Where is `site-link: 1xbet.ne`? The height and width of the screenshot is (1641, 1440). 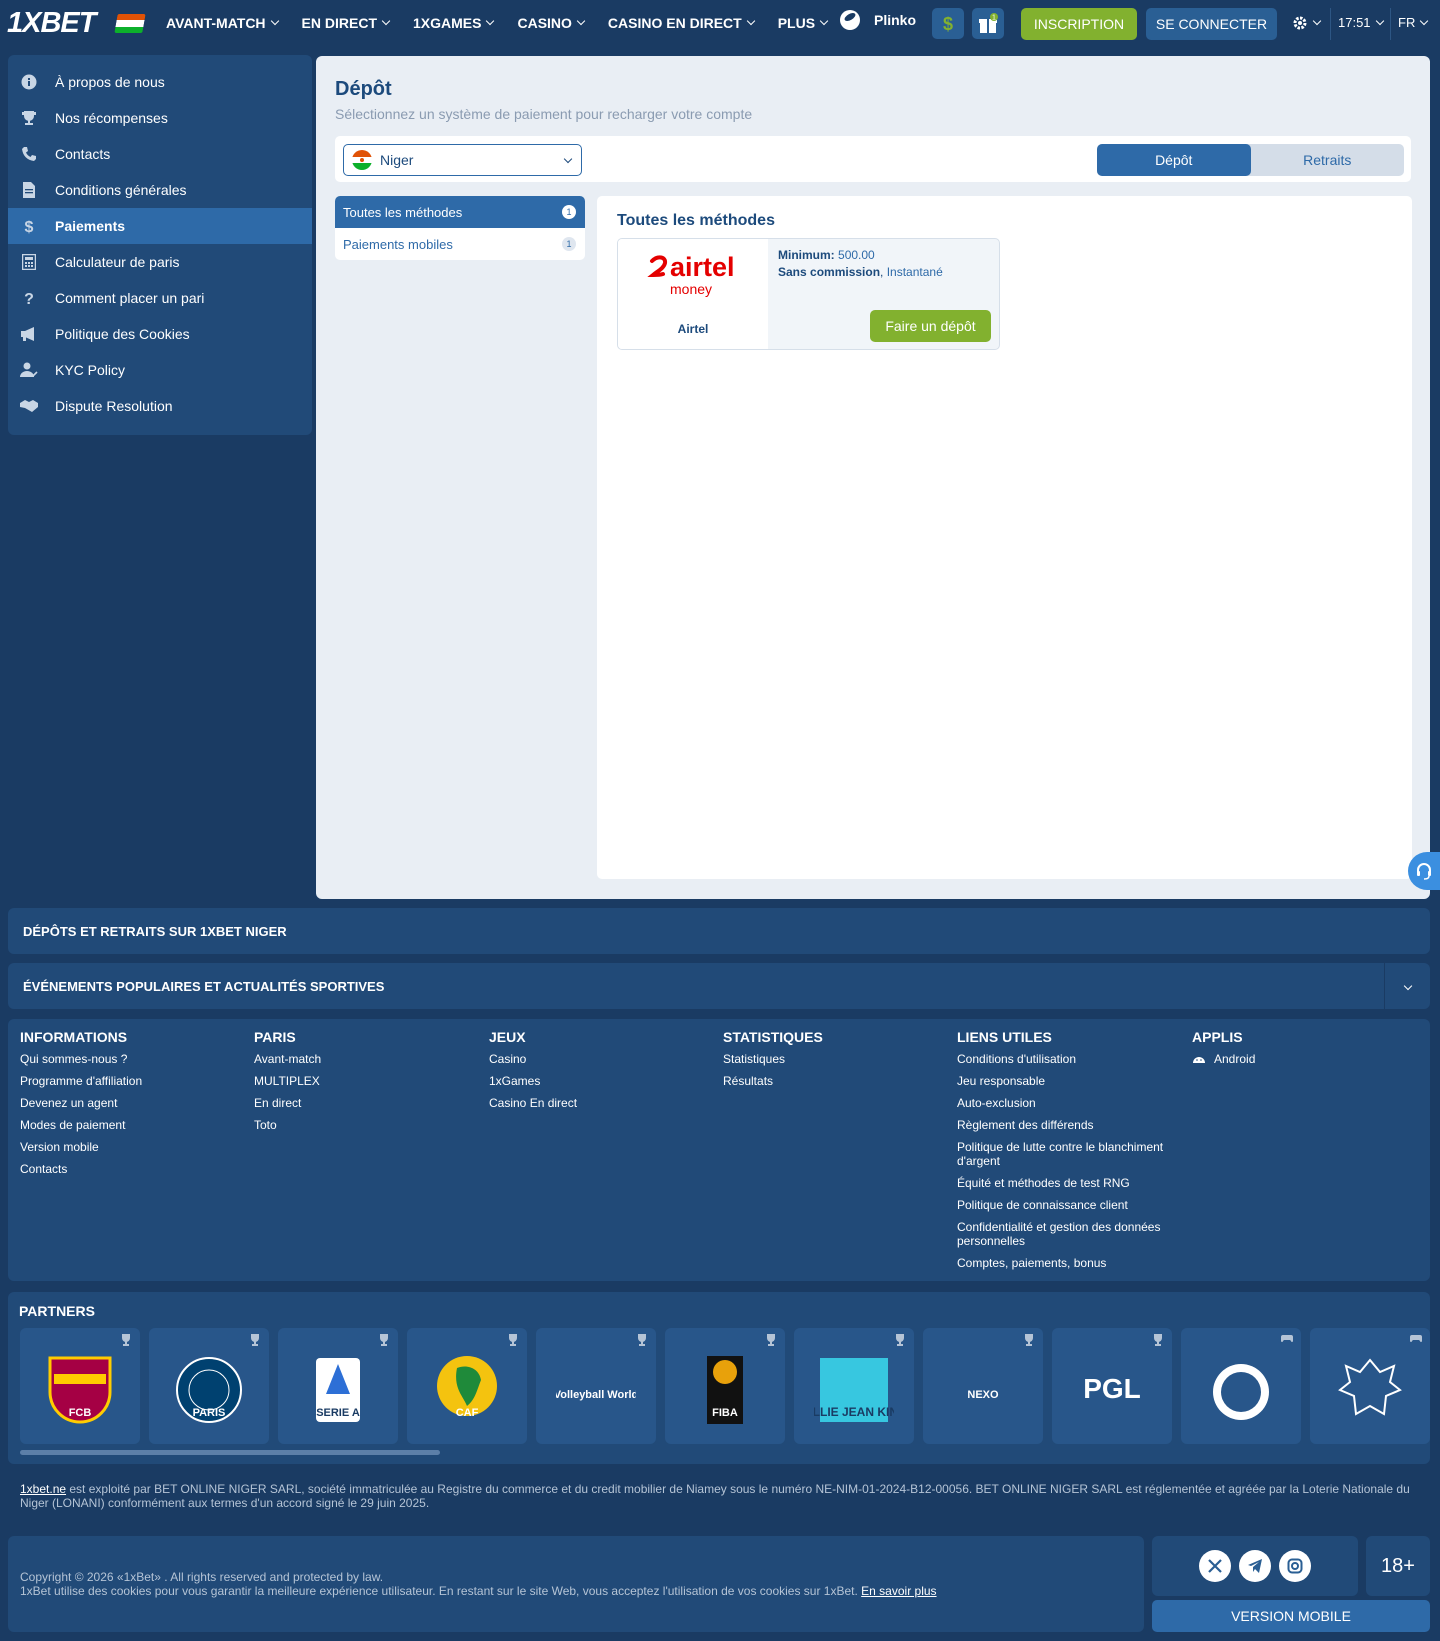 site-link: 1xbet.ne is located at coordinates (43, 1489).